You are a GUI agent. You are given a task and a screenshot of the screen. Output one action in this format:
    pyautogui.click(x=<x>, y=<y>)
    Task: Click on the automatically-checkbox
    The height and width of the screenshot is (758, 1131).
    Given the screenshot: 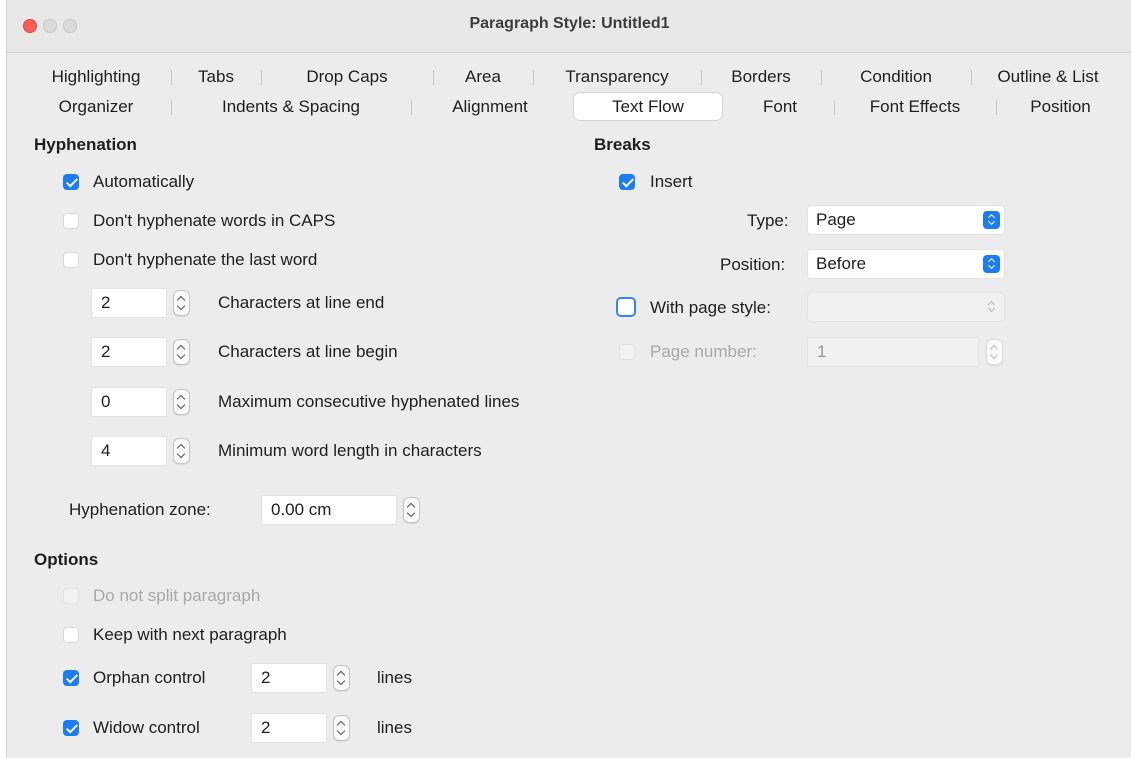 What is the action you would take?
    pyautogui.click(x=71, y=182)
    